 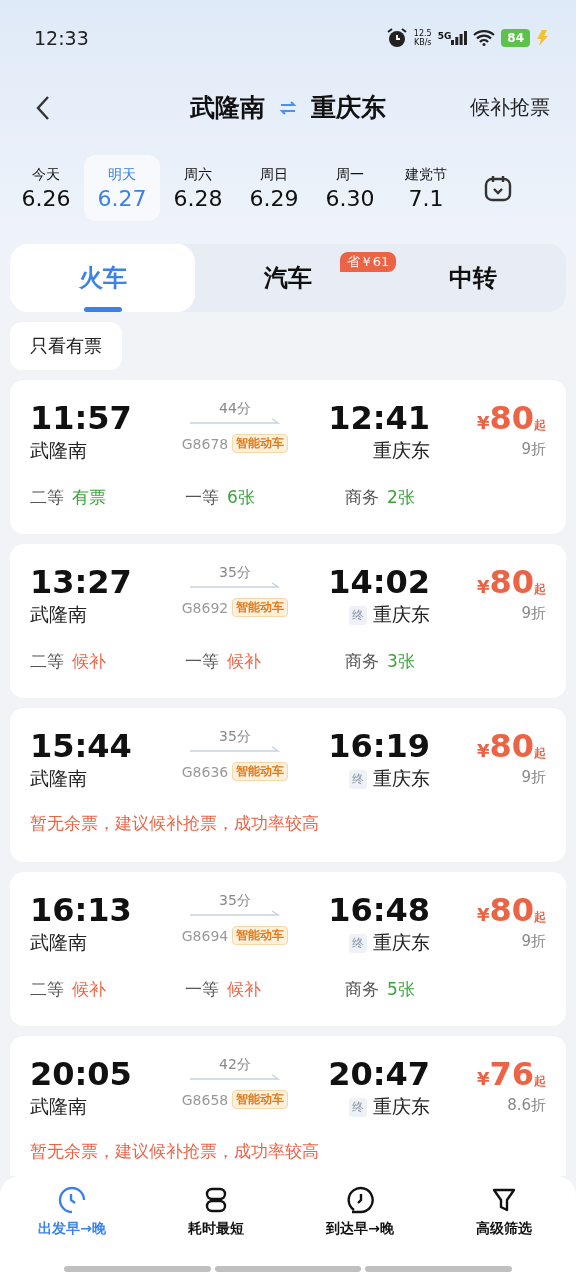 I want to click on battery-level: 84, so click(x=515, y=37).